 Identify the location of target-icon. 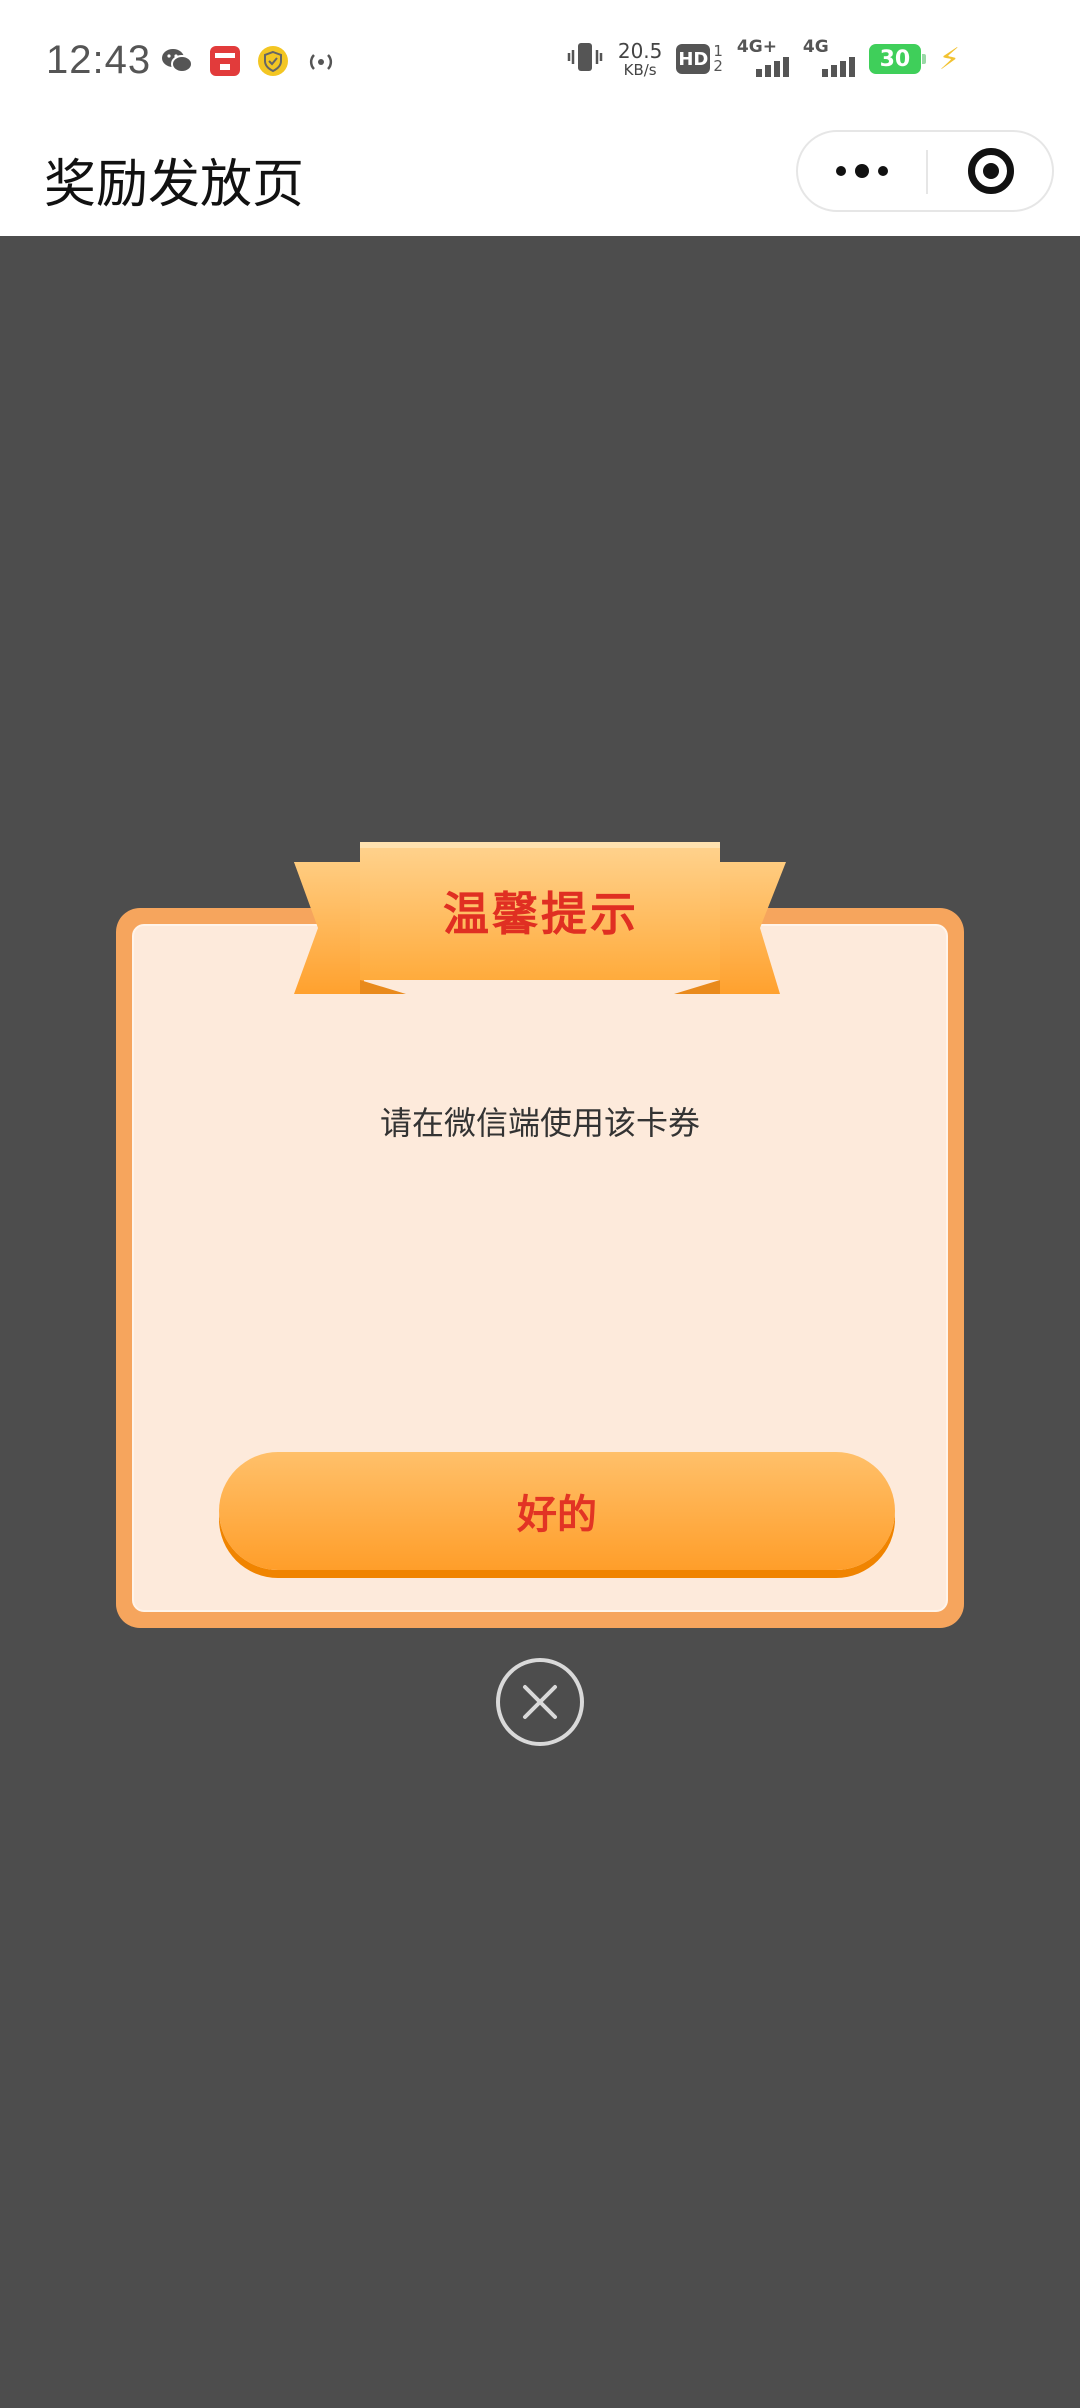
(991, 171).